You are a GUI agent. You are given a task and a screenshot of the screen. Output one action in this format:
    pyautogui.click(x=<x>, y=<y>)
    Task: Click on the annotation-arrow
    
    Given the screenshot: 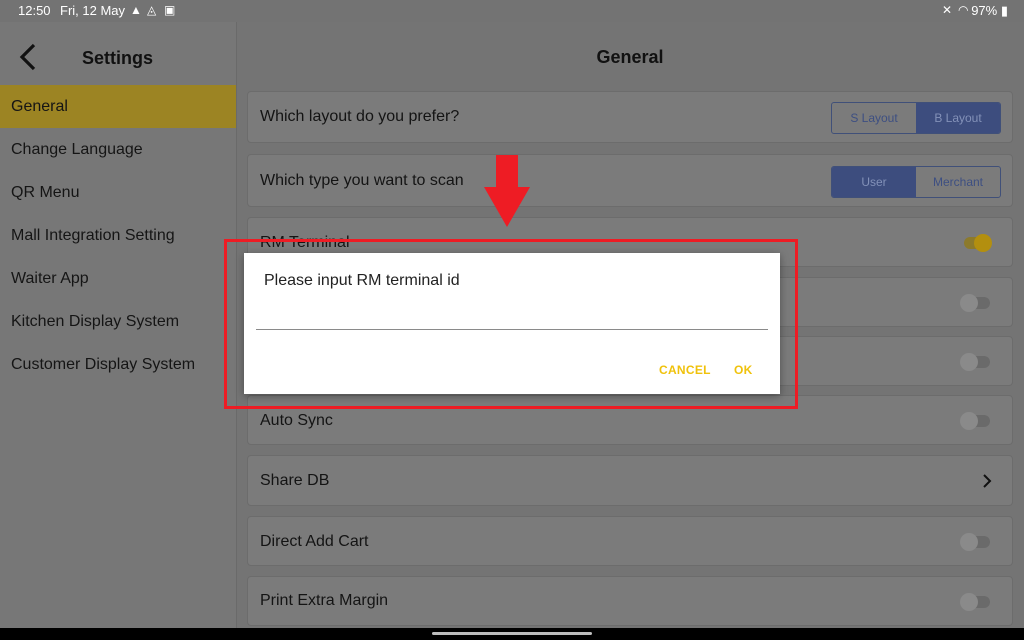 What is the action you would take?
    pyautogui.click(x=507, y=172)
    